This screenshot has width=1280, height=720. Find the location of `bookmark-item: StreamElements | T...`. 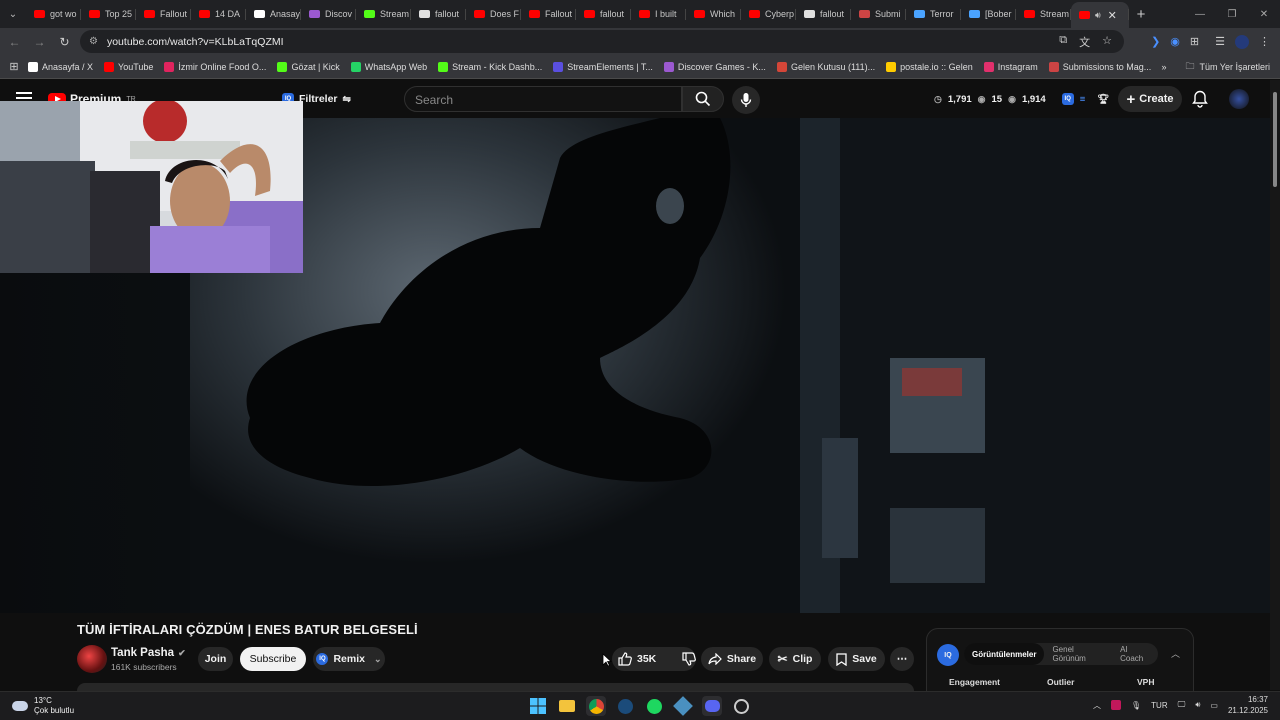

bookmark-item: StreamElements | T... is located at coordinates (603, 66).